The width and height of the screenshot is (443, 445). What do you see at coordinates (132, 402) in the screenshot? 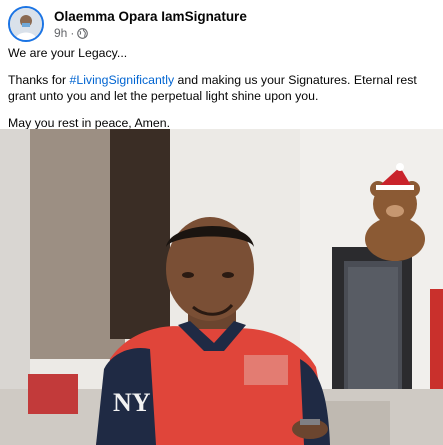
I see `shirt-print-text: NY` at bounding box center [132, 402].